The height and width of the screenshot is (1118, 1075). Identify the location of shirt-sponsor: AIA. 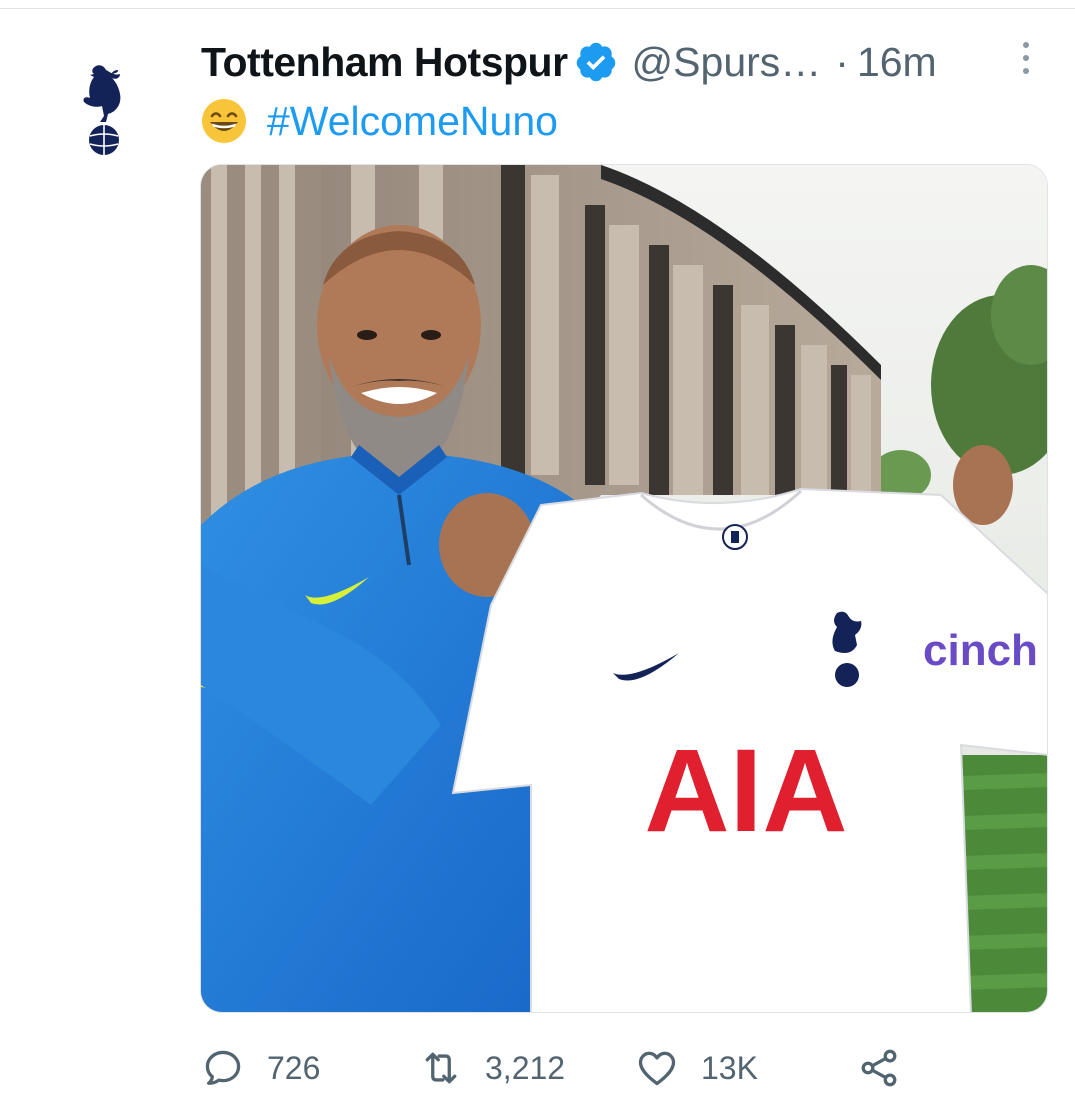
(745, 791).